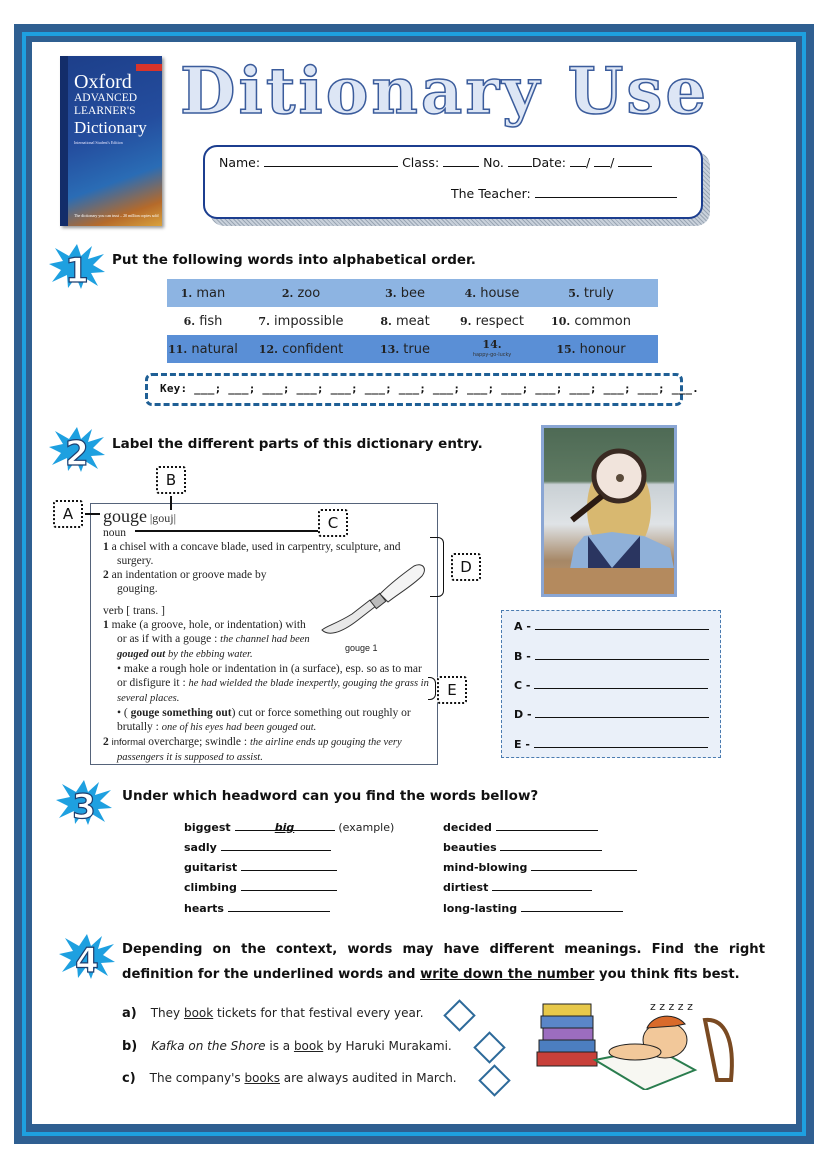 This screenshot has height=1169, width=821. Describe the element at coordinates (110, 127) in the screenshot. I see `book-title-dictionary: Dictionary` at that location.